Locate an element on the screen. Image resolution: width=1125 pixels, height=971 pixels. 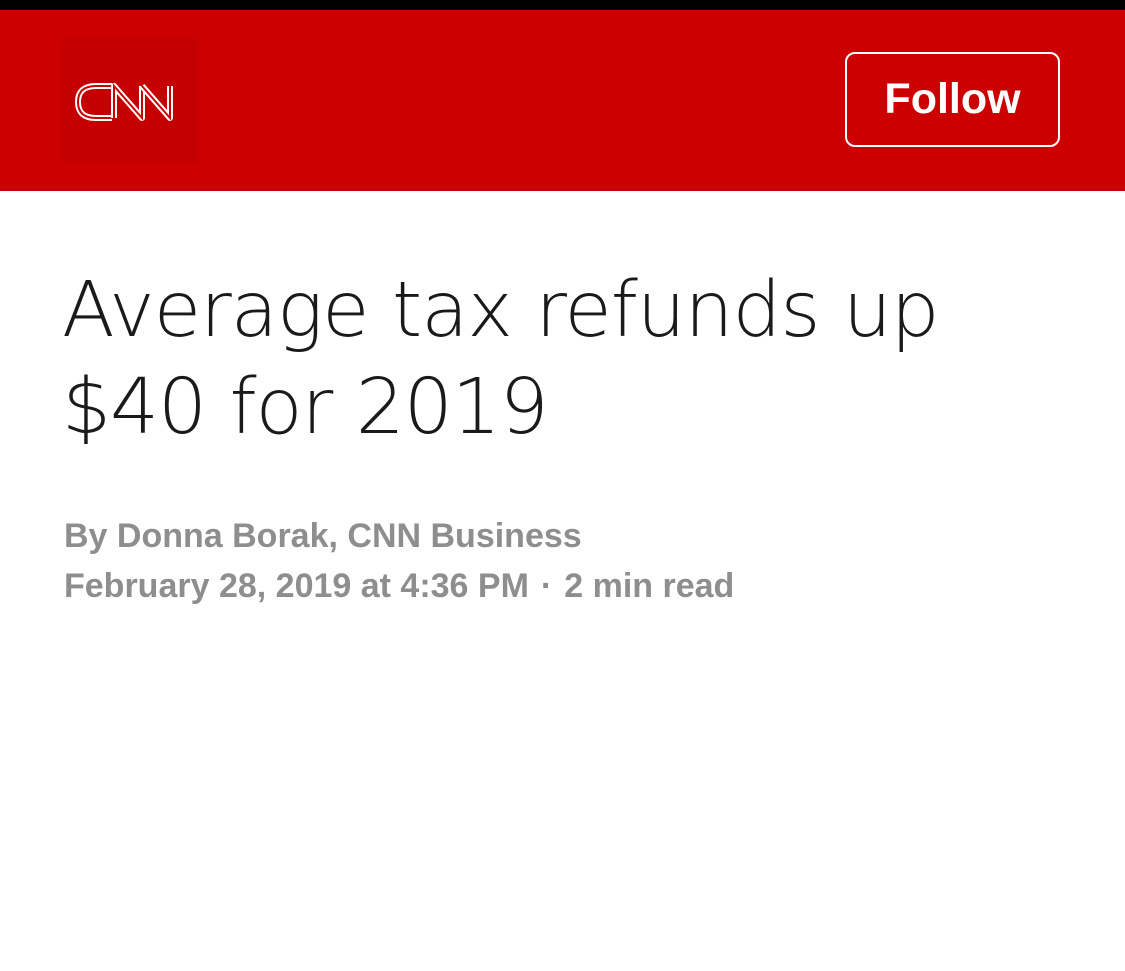
read-time: 2 min read is located at coordinates (649, 586).